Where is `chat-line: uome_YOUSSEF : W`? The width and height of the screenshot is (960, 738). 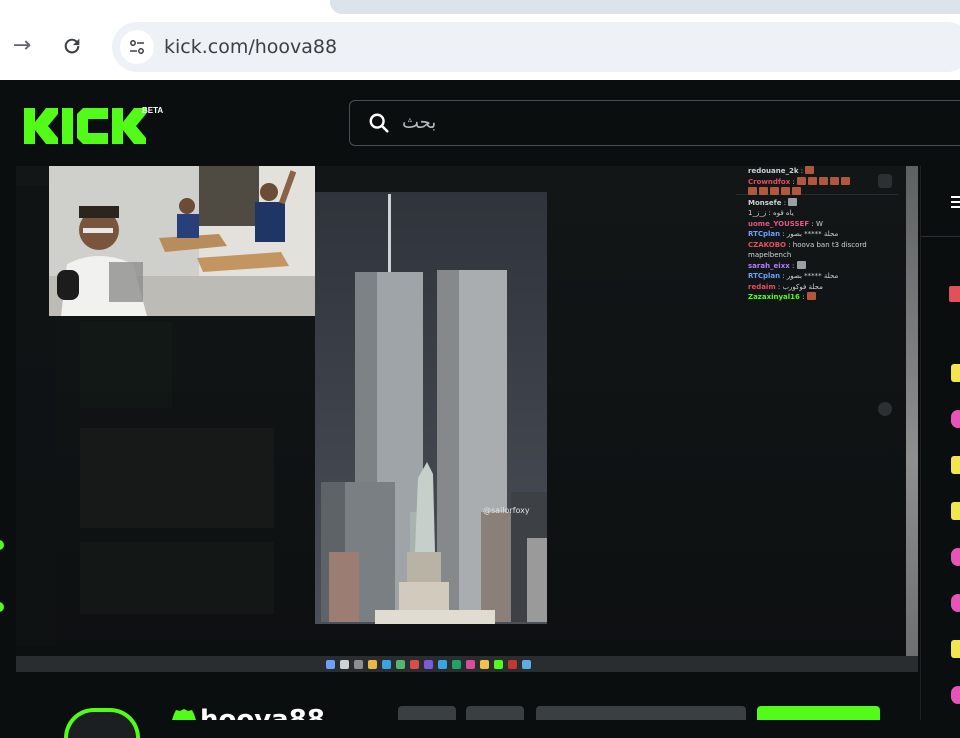
chat-line: uome_YOUSSEF : W is located at coordinates (785, 223).